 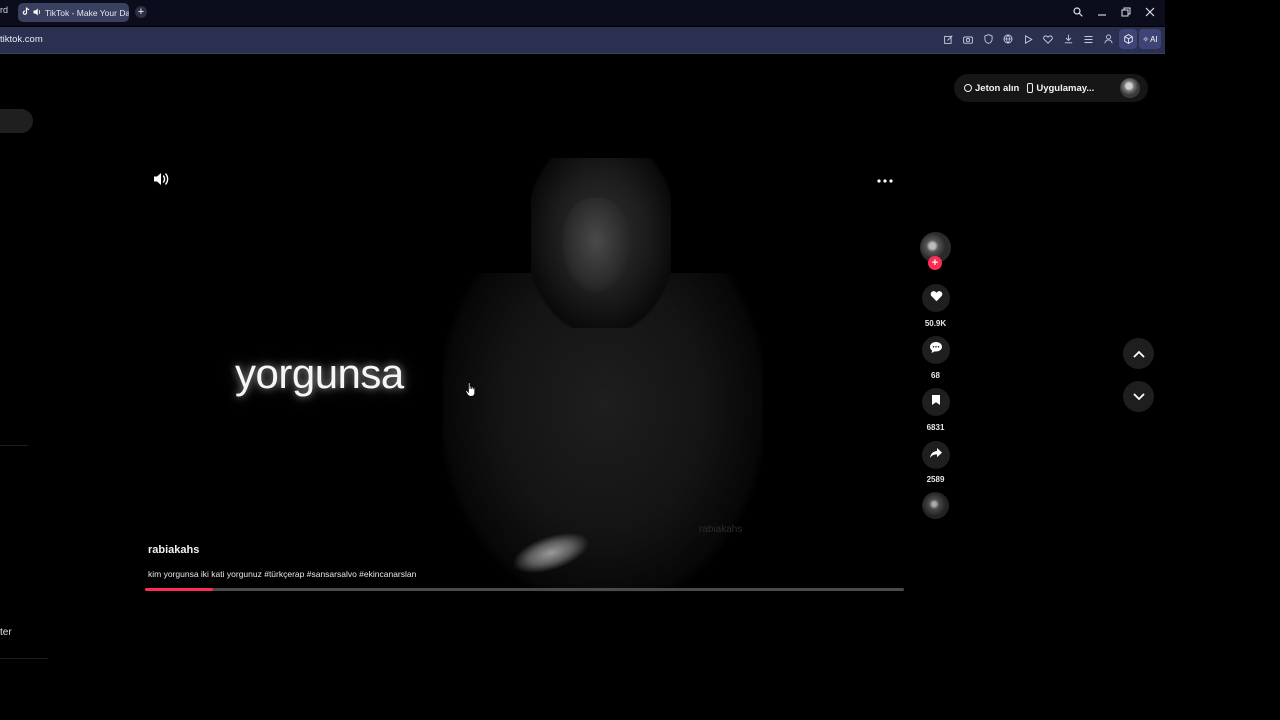 I want to click on tab-tiktok: TikTok - Make Your Day, so click(x=73, y=12).